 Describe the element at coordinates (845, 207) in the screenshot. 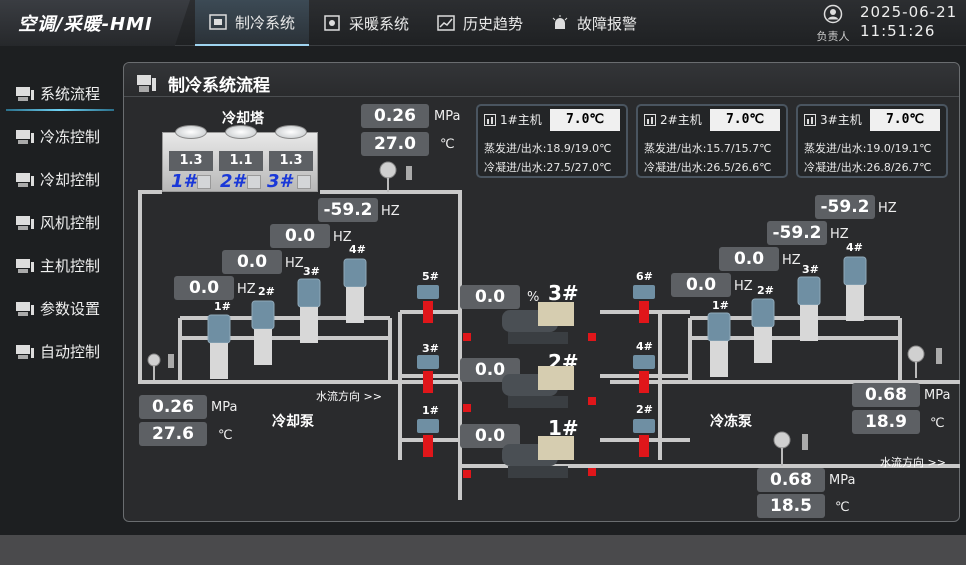

I see `chilled-pump-4-freq: -59.2` at that location.